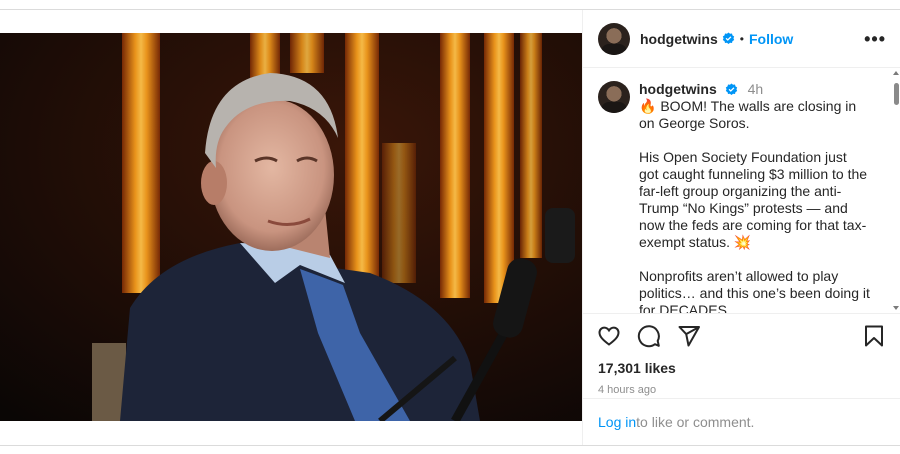  I want to click on more-options-icon: •••, so click(875, 39).